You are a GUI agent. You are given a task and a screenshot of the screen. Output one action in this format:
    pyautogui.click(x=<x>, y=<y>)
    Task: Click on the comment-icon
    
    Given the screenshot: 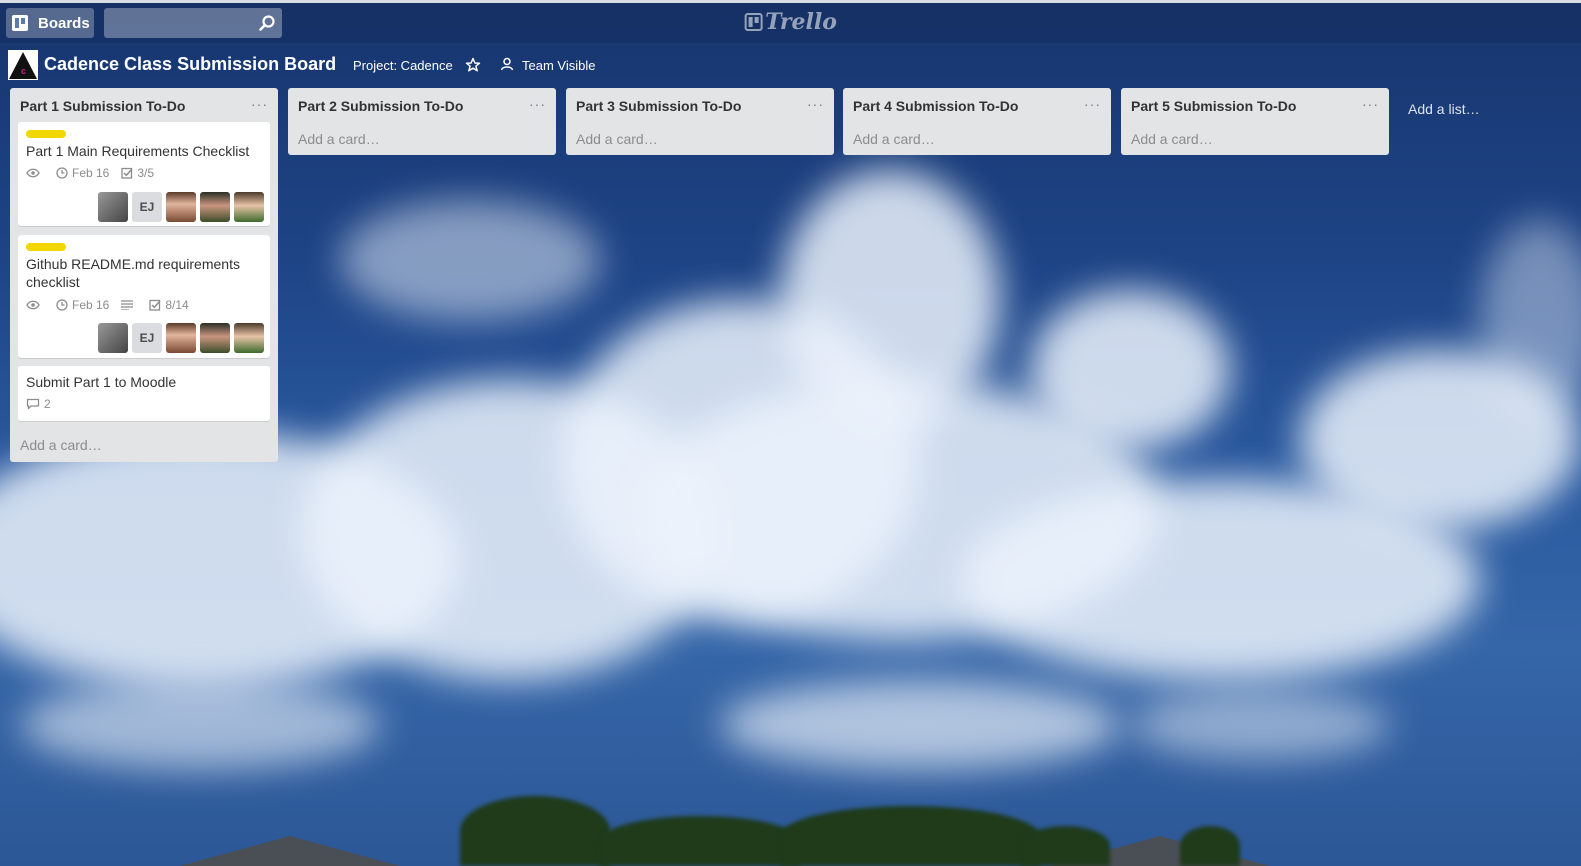 What is the action you would take?
    pyautogui.click(x=33, y=404)
    